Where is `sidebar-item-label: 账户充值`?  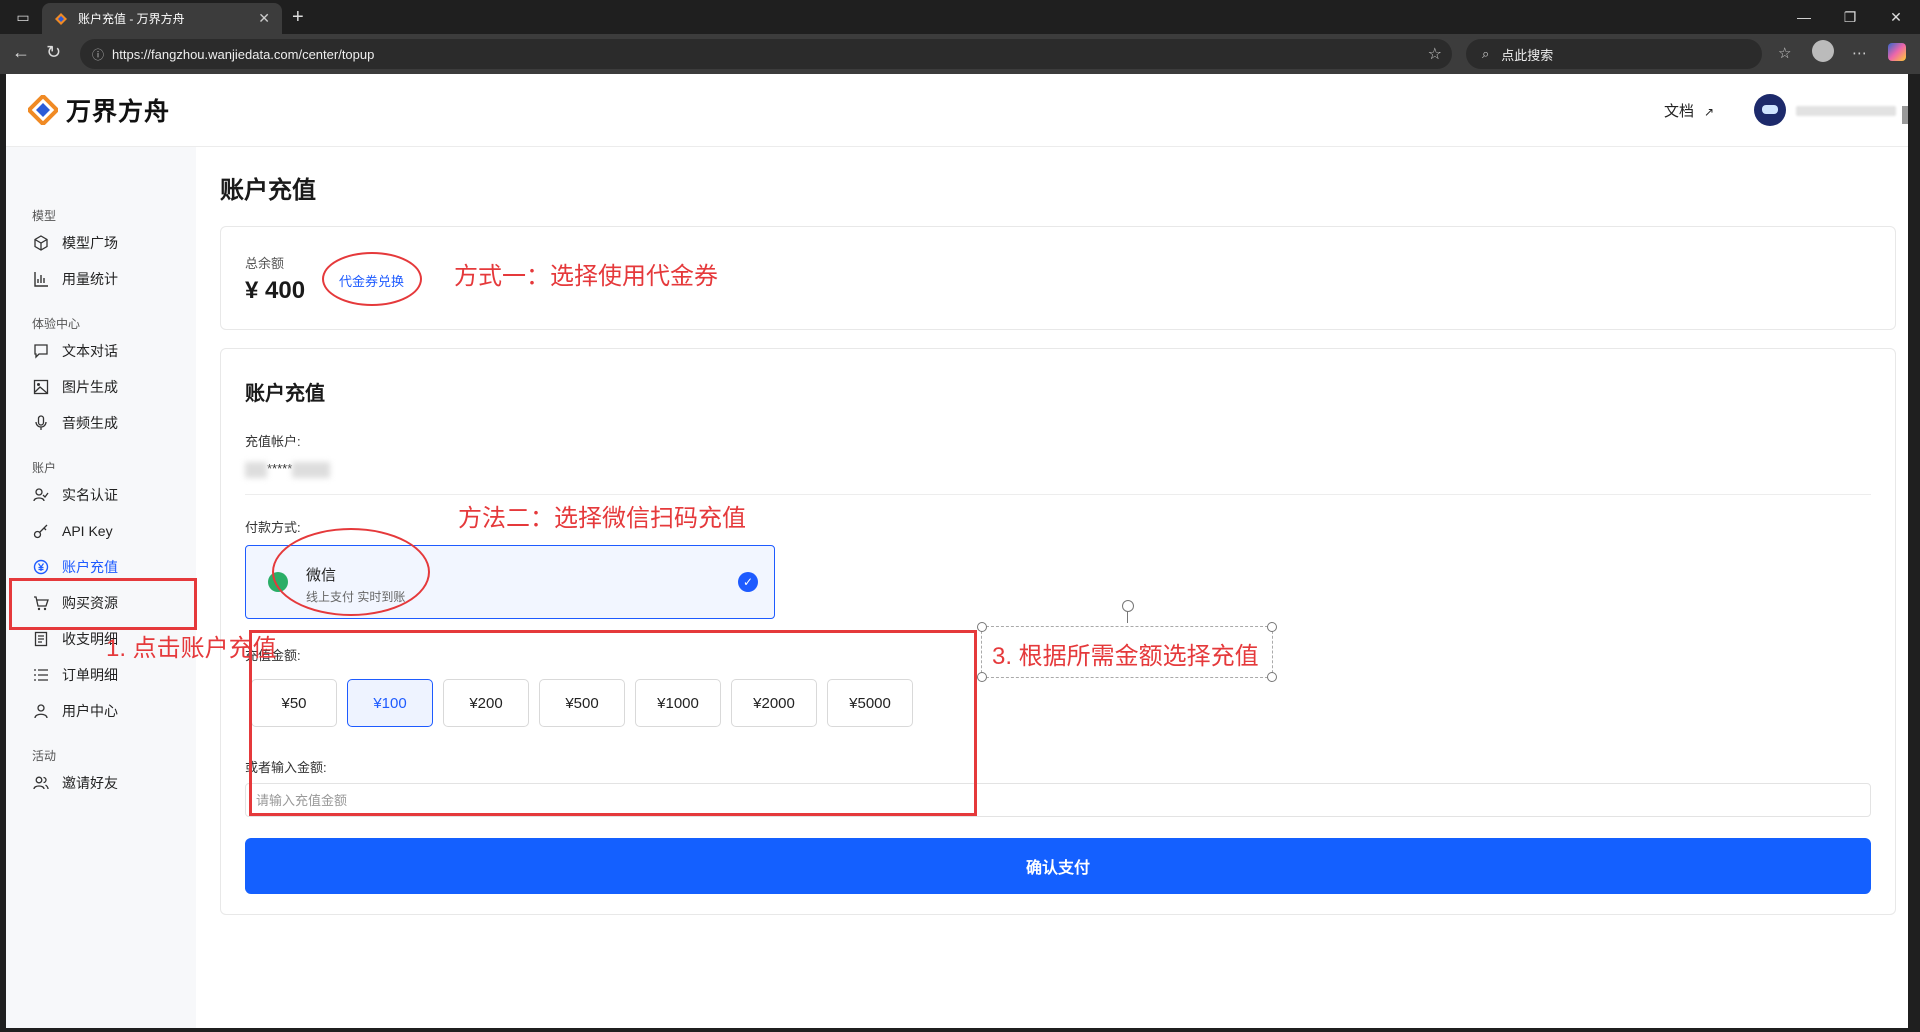 sidebar-item-label: 账户充值 is located at coordinates (90, 567).